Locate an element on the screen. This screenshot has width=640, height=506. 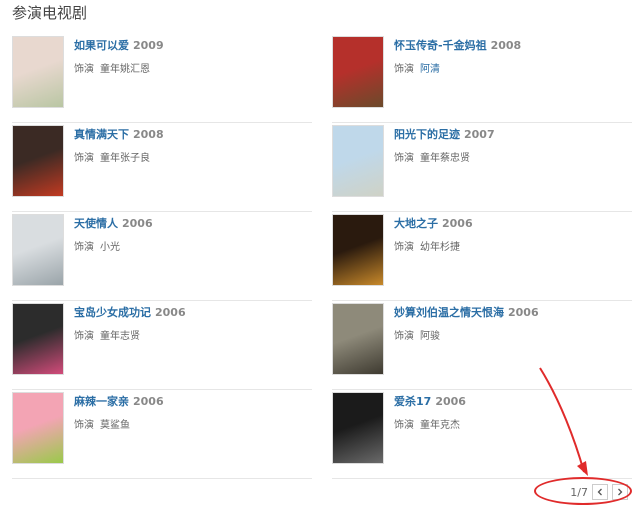
annotation-arrow is located at coordinates (563, 421).